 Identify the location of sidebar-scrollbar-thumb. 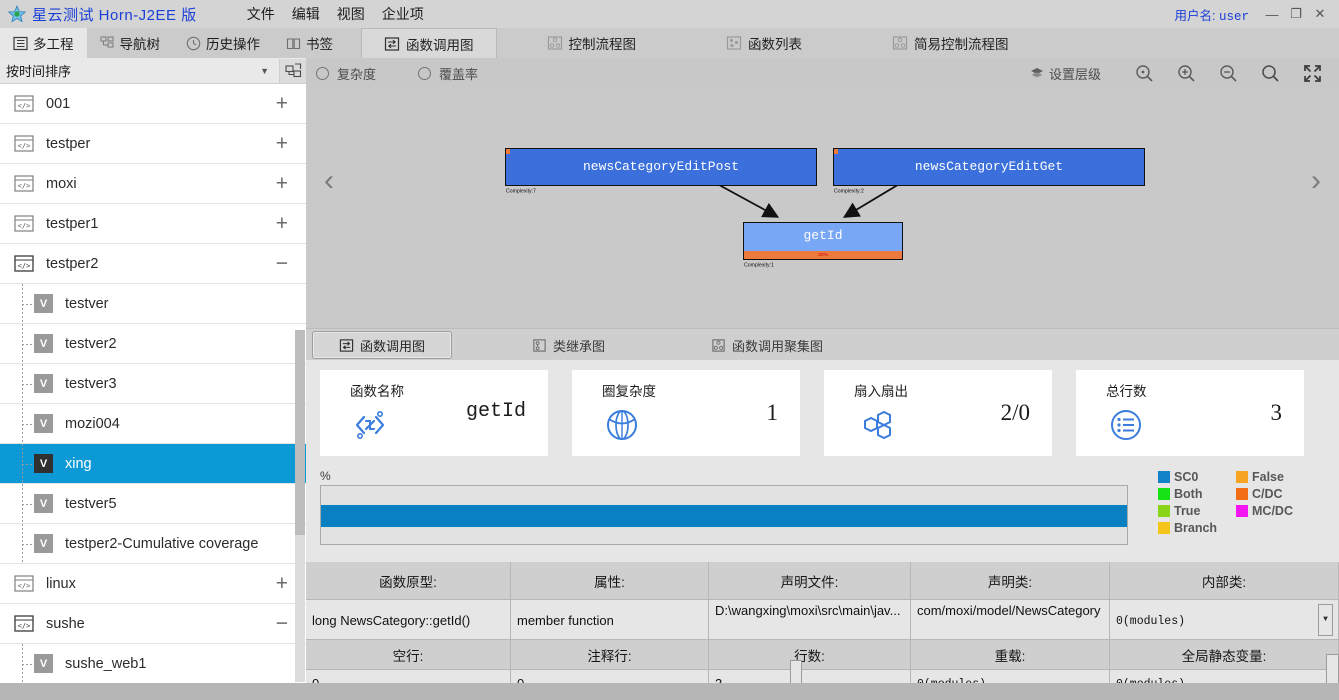
(300, 432).